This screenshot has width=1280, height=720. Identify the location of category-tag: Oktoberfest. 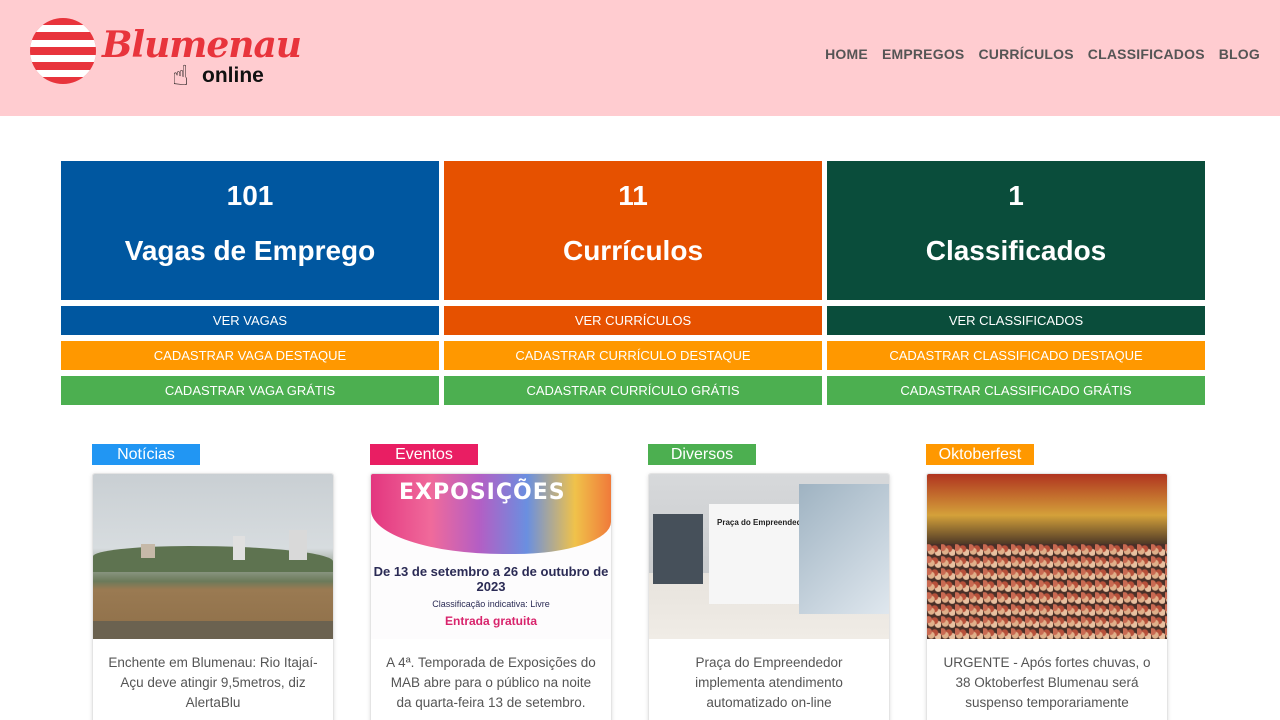
(980, 454).